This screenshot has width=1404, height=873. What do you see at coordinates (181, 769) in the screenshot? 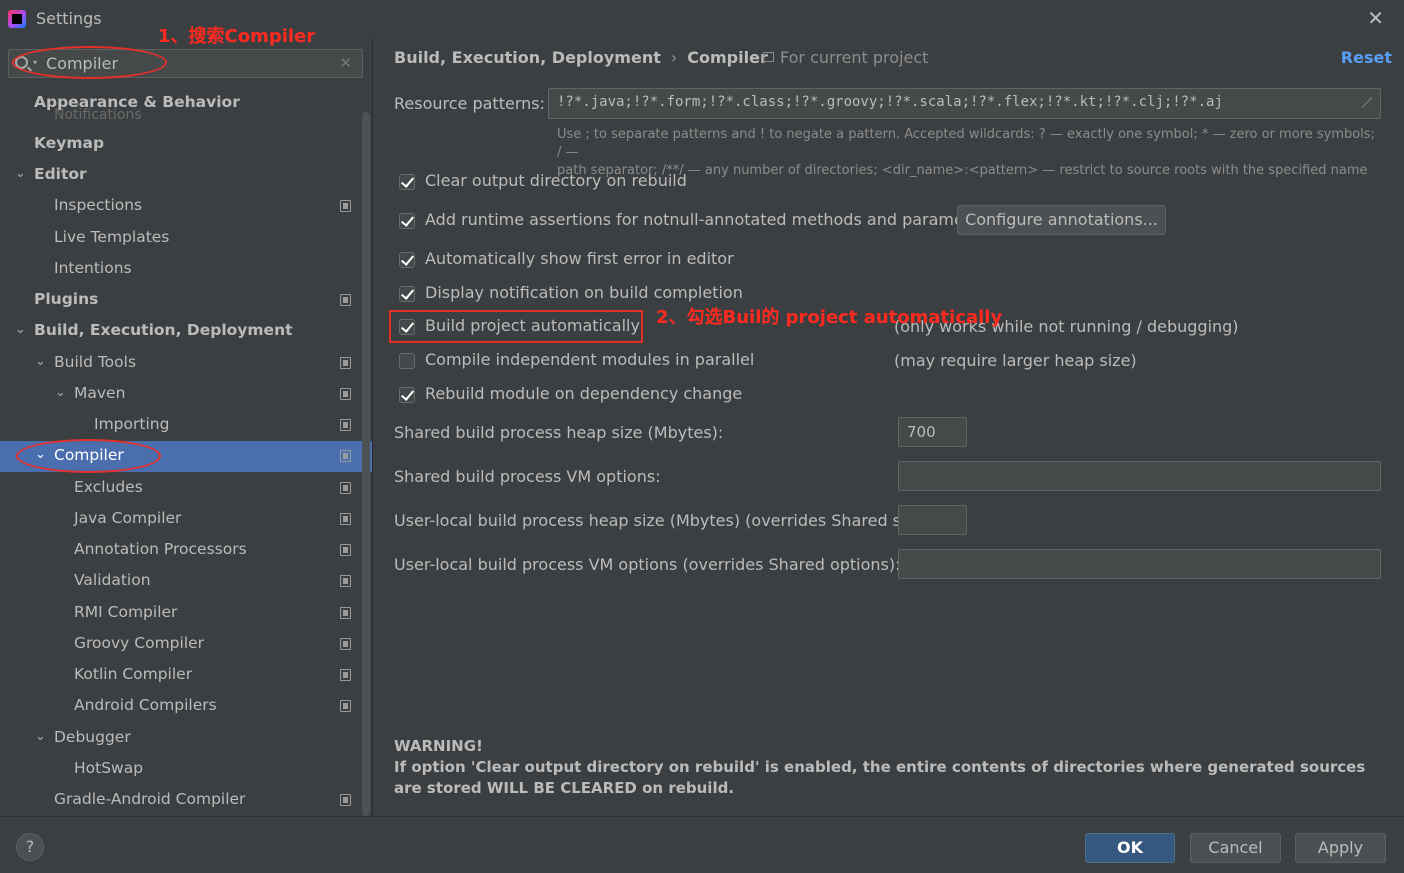
I see `tree-item-hotswap: HotSwap` at bounding box center [181, 769].